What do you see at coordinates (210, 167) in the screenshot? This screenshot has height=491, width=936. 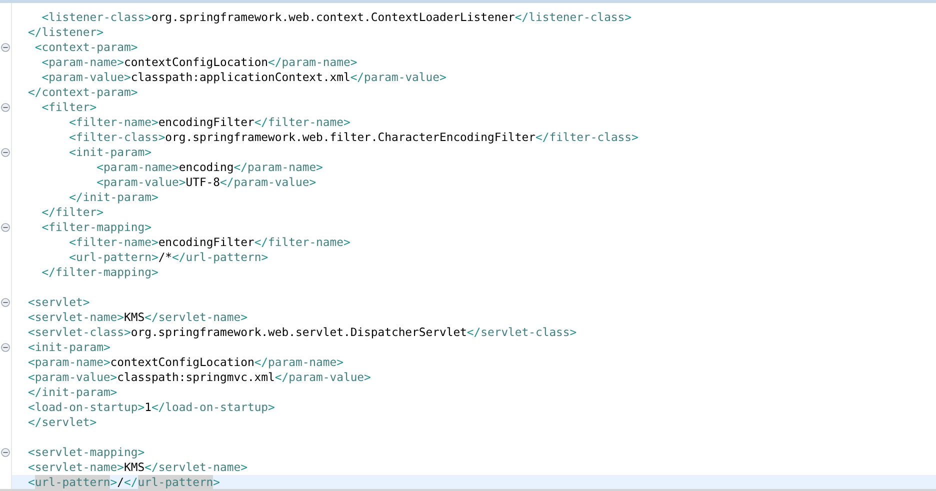 I see `code-line: <param-name>encoding</param-name>` at bounding box center [210, 167].